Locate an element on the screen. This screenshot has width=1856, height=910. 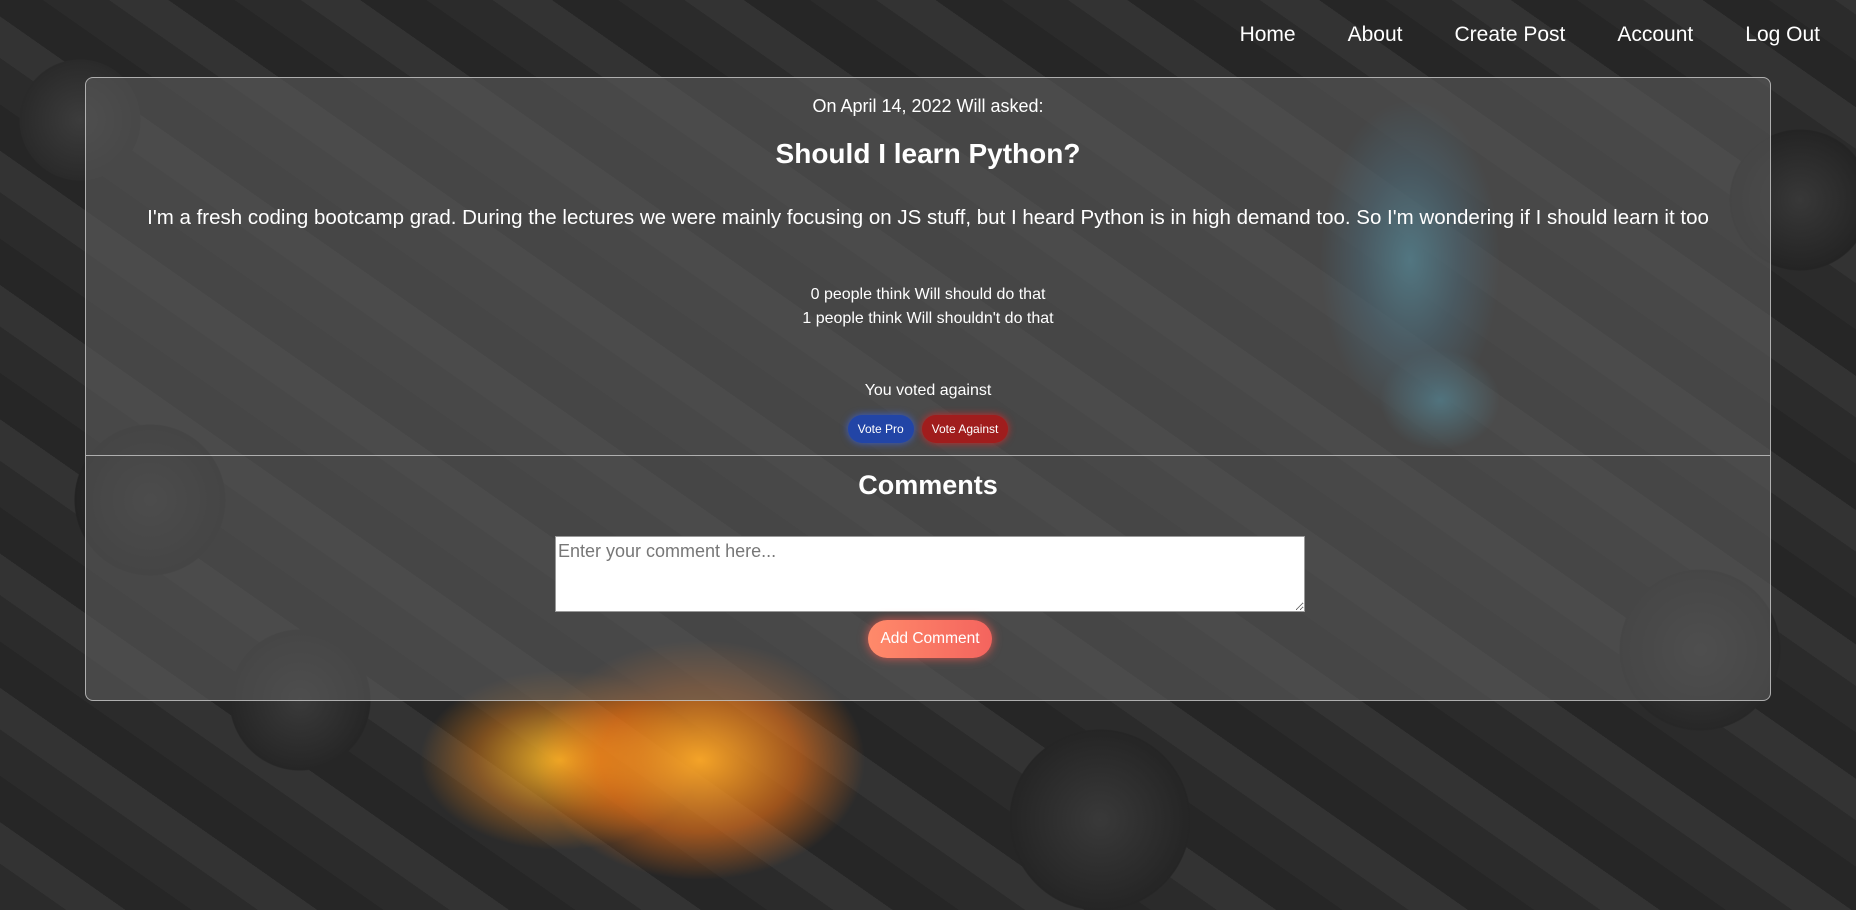
comment-input is located at coordinates (930, 574).